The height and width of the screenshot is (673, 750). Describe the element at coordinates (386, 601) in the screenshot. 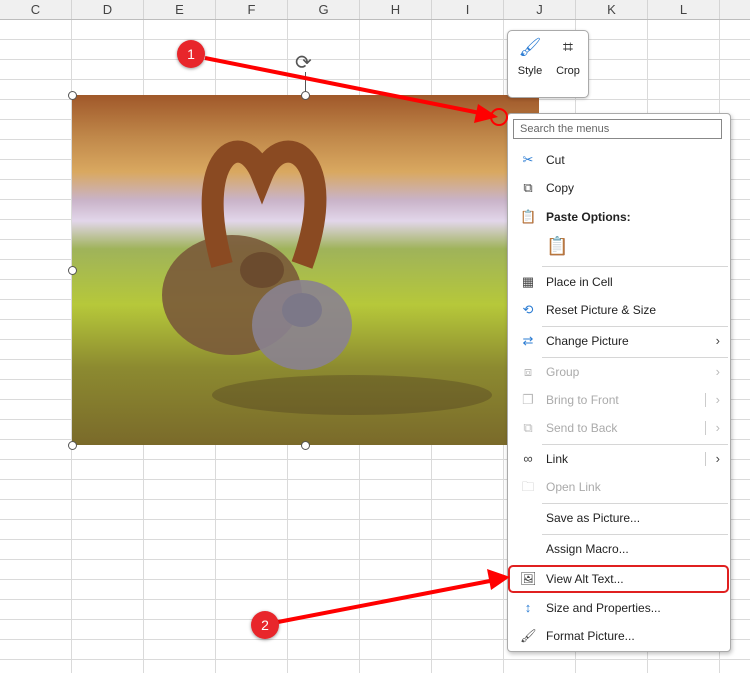

I see `arrow-2-line` at that location.